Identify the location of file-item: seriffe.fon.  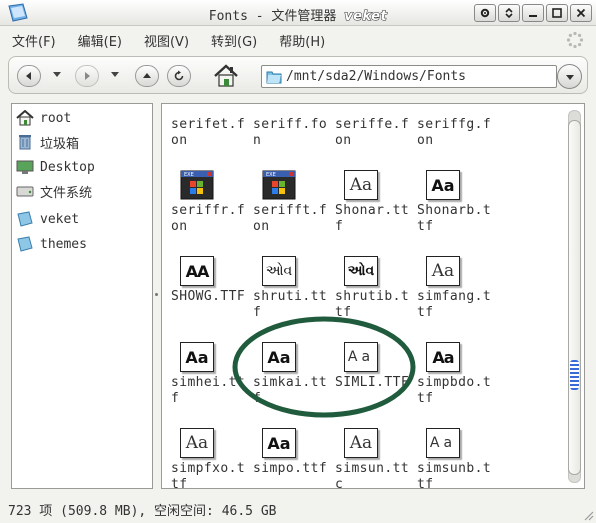
(367, 128).